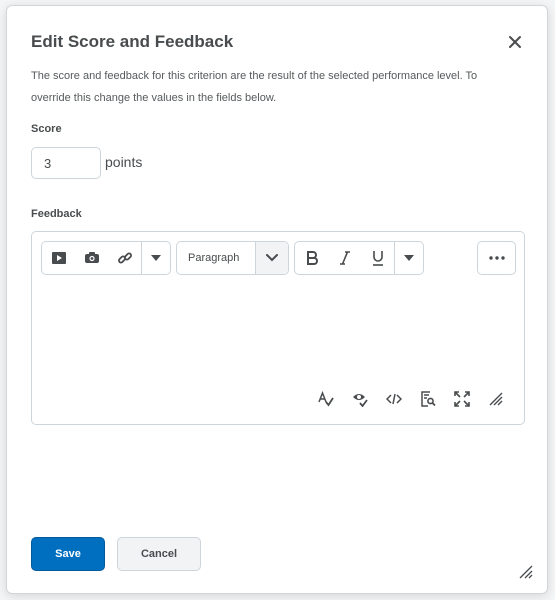  I want to click on score-label: Score, so click(46, 129).